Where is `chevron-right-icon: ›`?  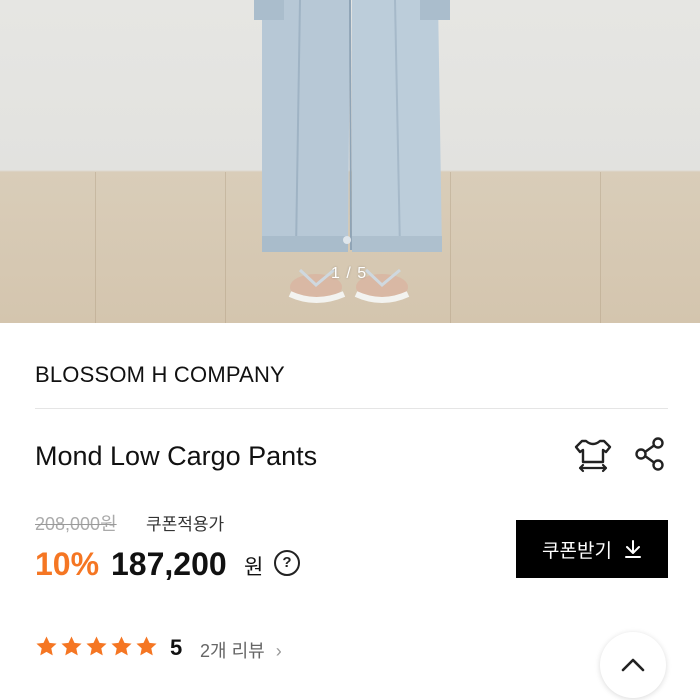
chevron-right-icon: › is located at coordinates (278, 651).